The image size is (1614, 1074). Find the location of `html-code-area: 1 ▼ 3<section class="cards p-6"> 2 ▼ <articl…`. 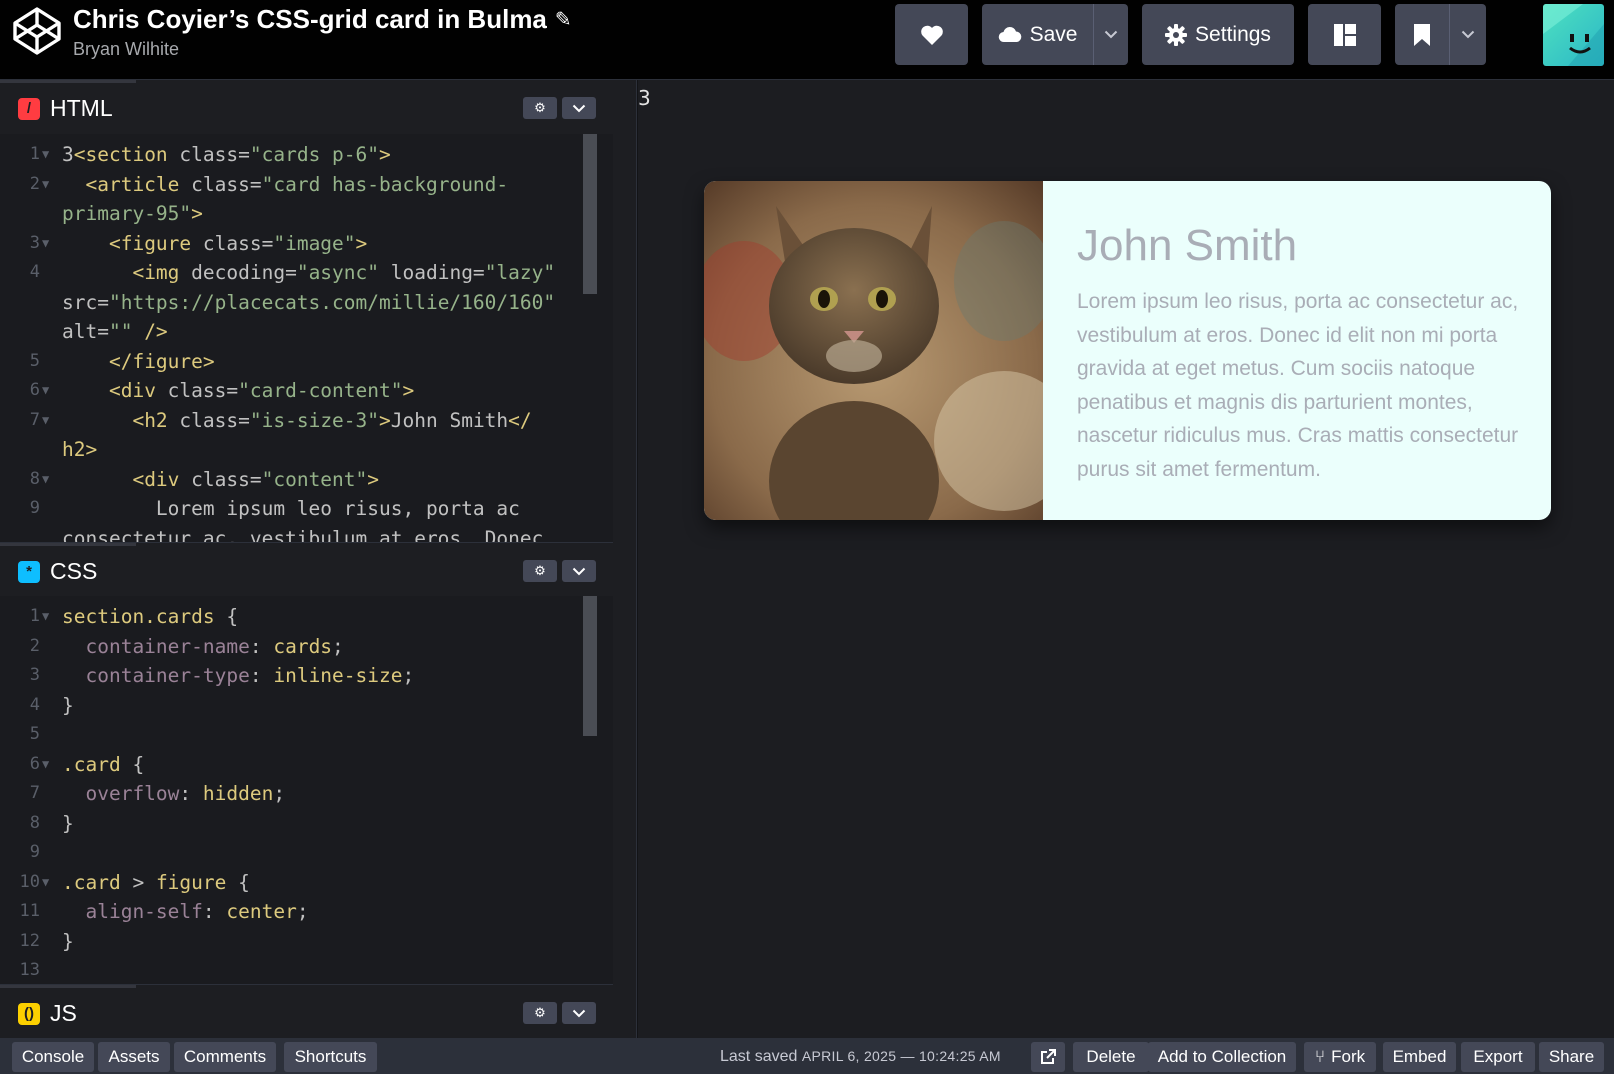

html-code-area: 1 ▼ 3<section class="cards p-6"> 2 ▼ <articl… is located at coordinates (306, 338).